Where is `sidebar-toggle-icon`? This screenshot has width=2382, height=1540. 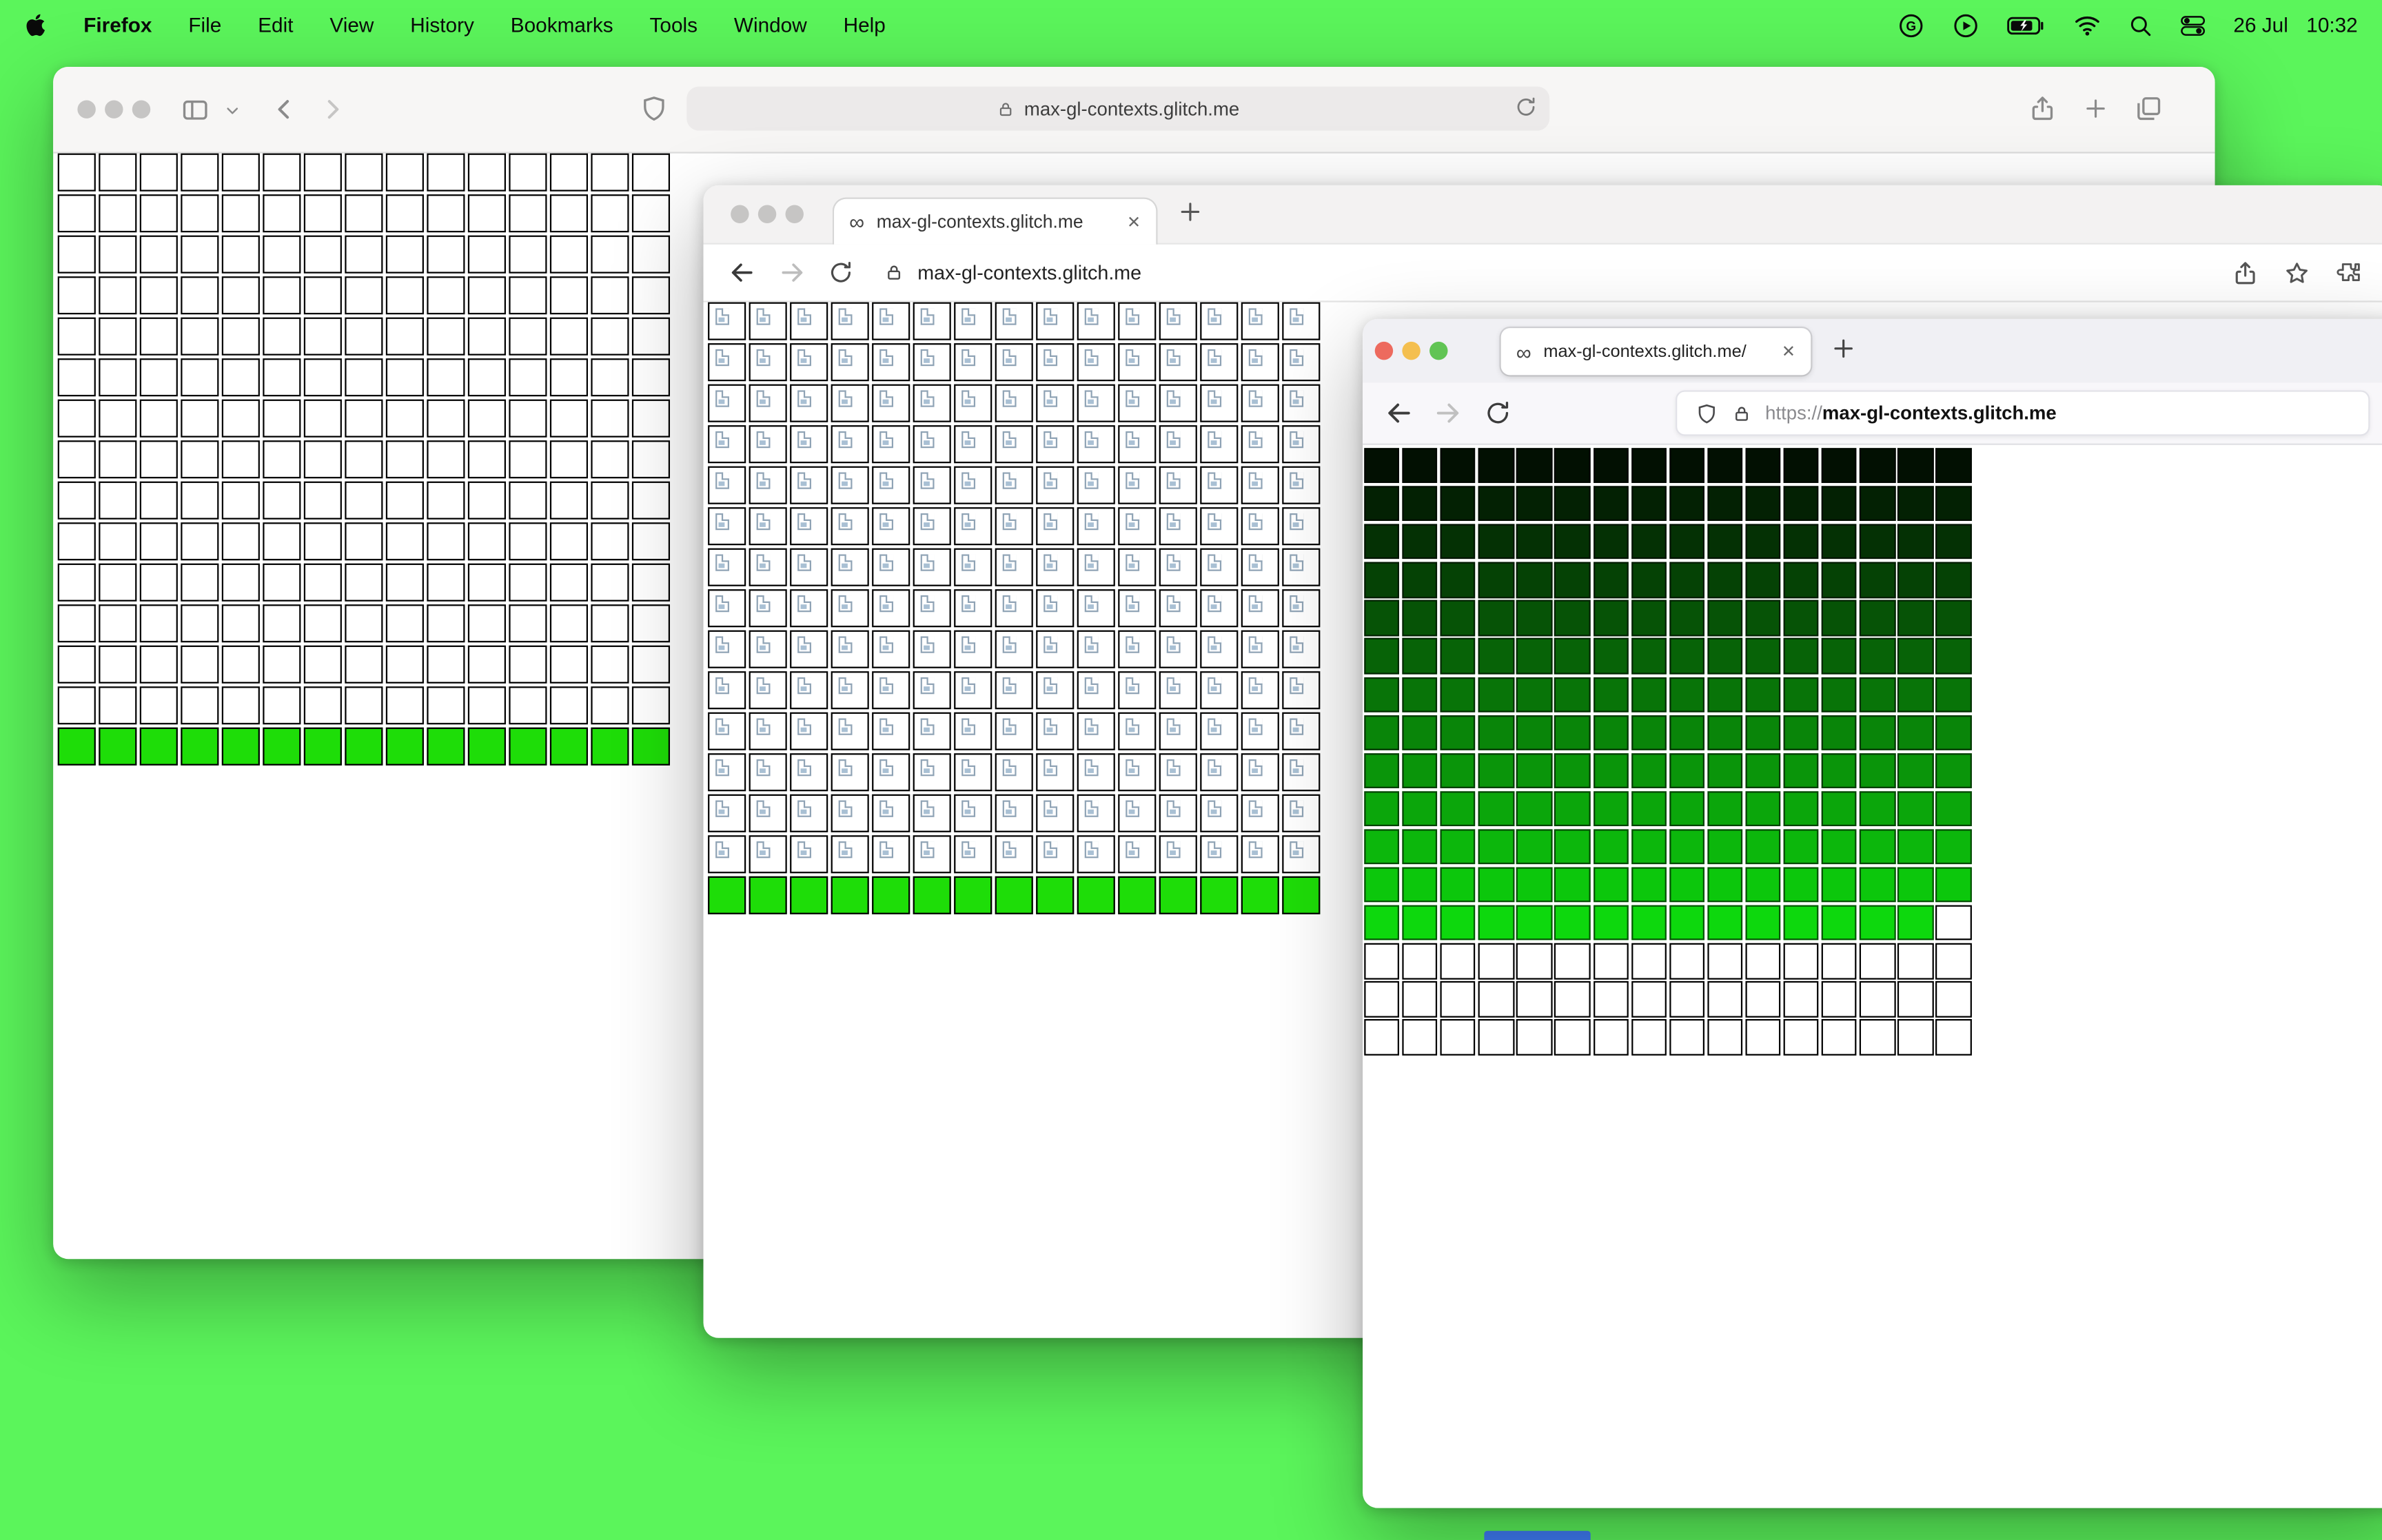 sidebar-toggle-icon is located at coordinates (195, 110).